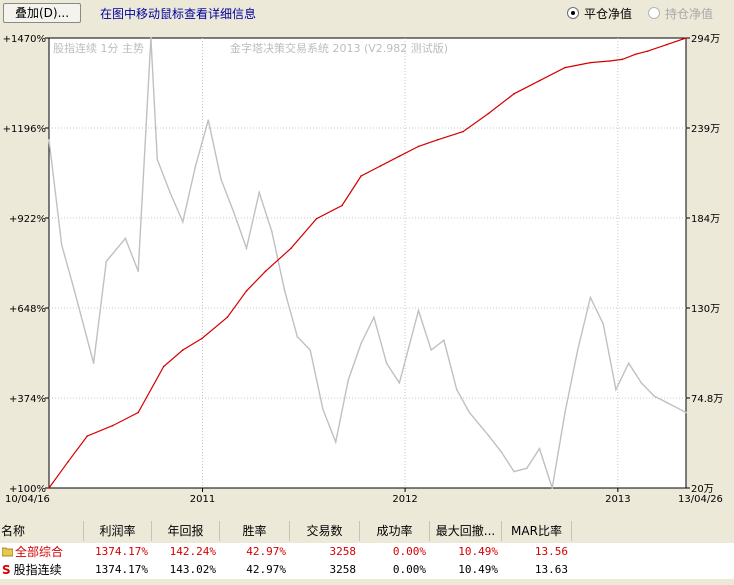  I want to click on x-axis-year-label: 2013, so click(617, 499).